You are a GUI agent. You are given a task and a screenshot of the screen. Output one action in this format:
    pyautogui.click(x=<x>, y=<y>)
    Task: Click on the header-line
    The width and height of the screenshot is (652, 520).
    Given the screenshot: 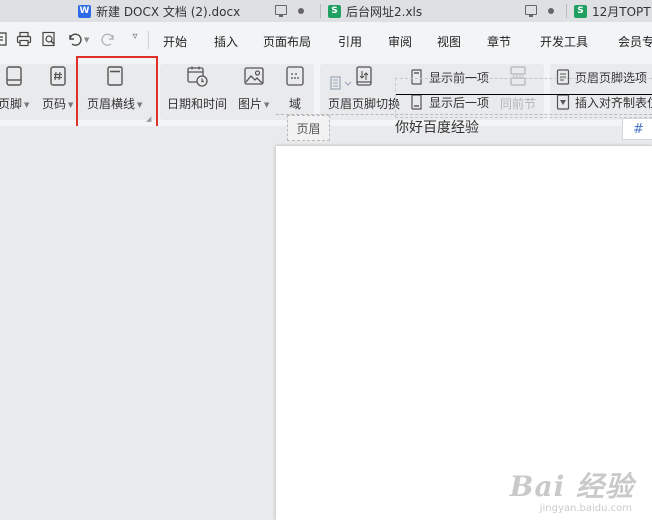 What is the action you would take?
    pyautogui.click(x=524, y=94)
    